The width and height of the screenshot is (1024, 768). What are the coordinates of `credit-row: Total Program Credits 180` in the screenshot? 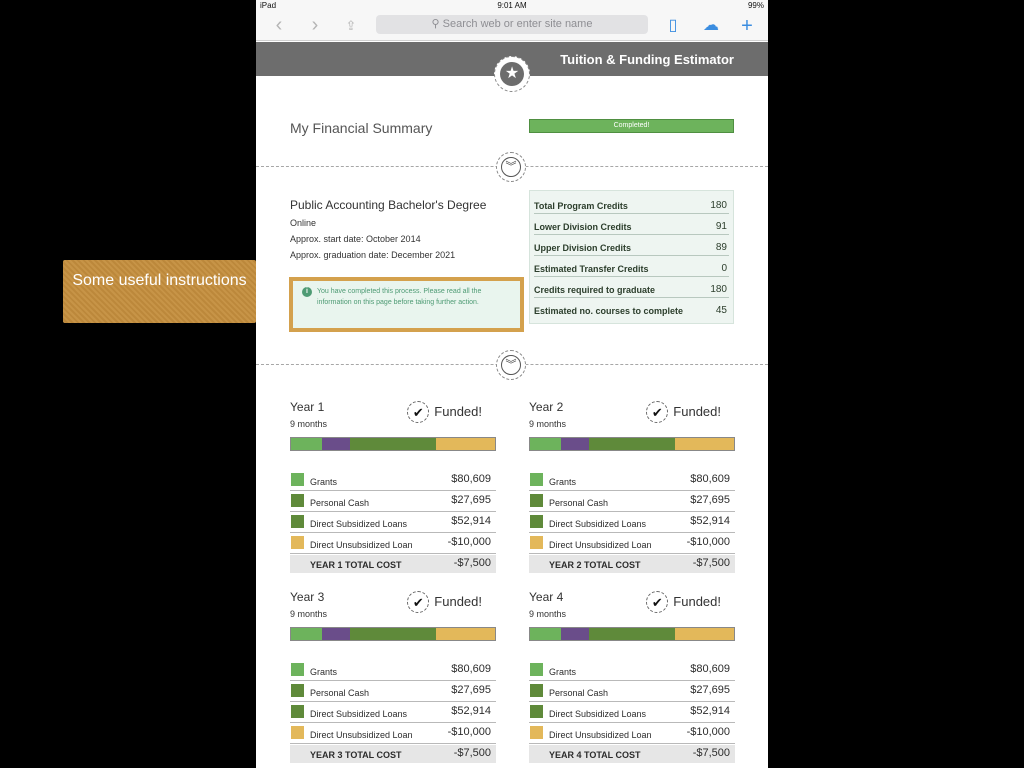 It's located at (631, 203).